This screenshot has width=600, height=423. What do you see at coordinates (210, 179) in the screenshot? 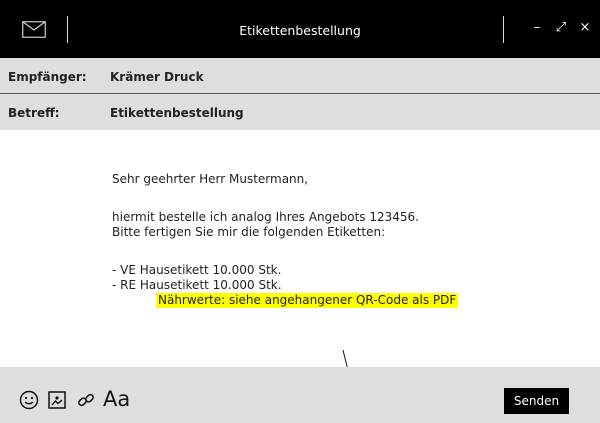
I see `greeting-text: Sehr geehrter Herr Mustermann,` at bounding box center [210, 179].